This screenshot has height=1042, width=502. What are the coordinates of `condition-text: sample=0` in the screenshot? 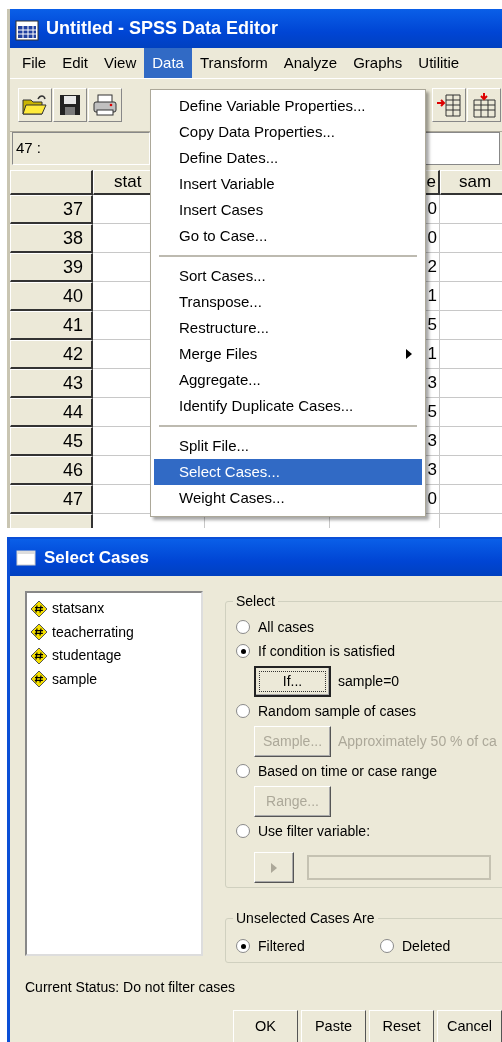 It's located at (369, 681).